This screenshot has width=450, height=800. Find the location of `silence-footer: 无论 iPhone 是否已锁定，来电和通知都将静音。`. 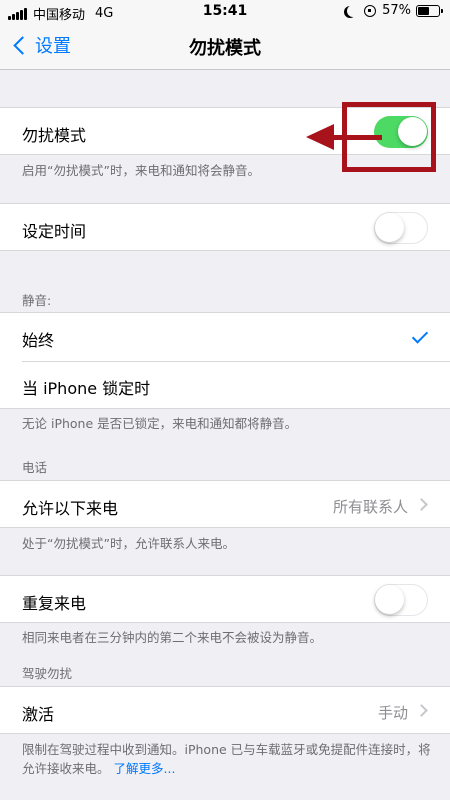

silence-footer: 无论 iPhone 是否已锁定，来电和通知都将静音。 is located at coordinates (160, 423).